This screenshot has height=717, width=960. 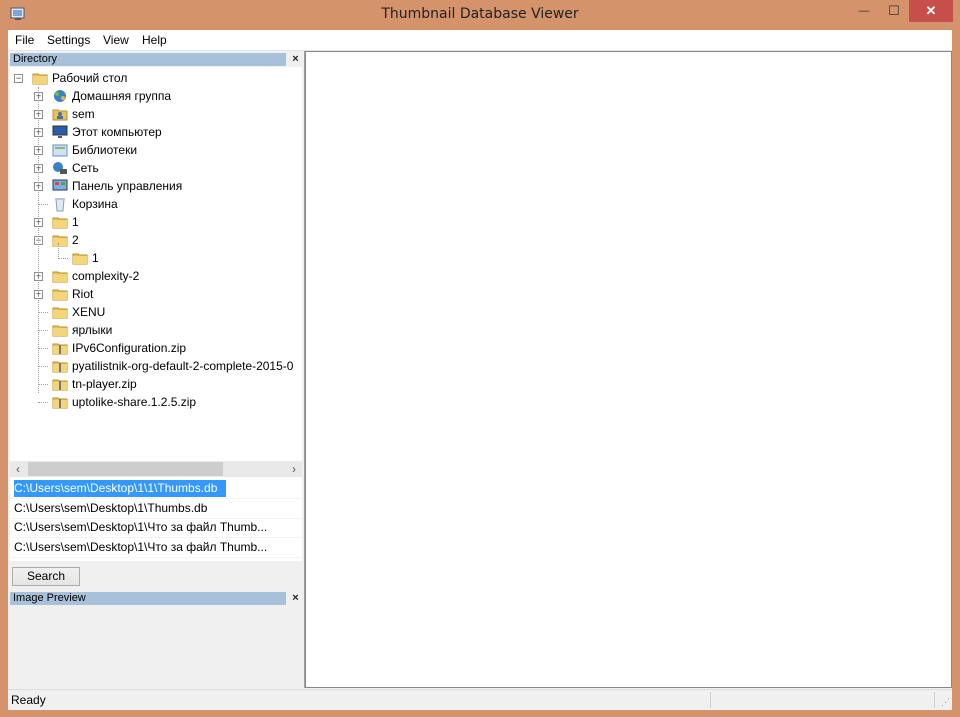 I want to click on tree-item: Рабочий стол, so click(x=79, y=78).